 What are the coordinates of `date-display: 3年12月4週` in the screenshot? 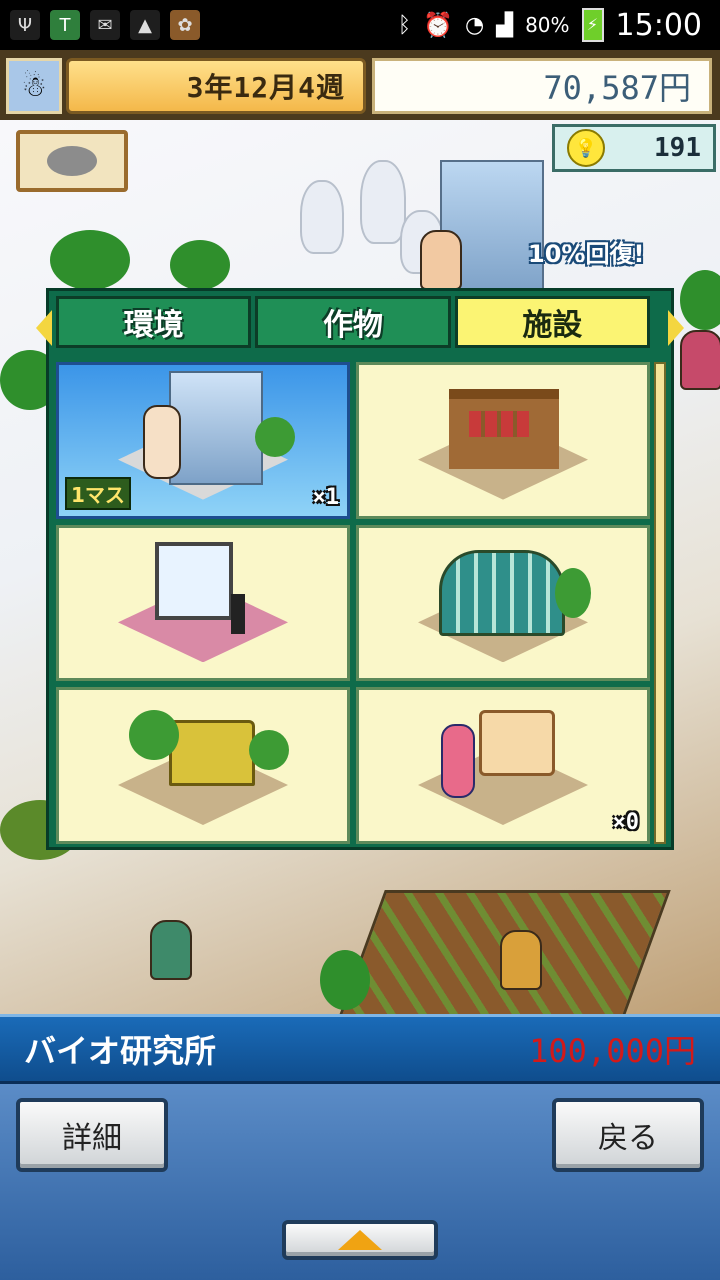 It's located at (216, 86).